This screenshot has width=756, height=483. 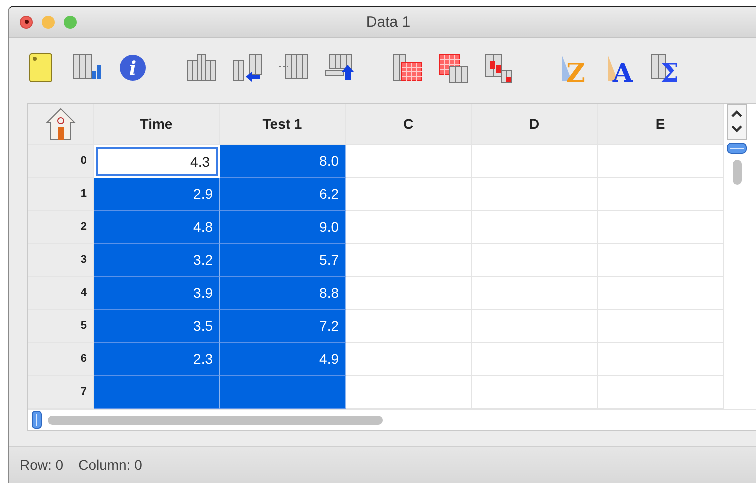 What do you see at coordinates (157, 161) in the screenshot?
I see `table-cell: 4.3` at bounding box center [157, 161].